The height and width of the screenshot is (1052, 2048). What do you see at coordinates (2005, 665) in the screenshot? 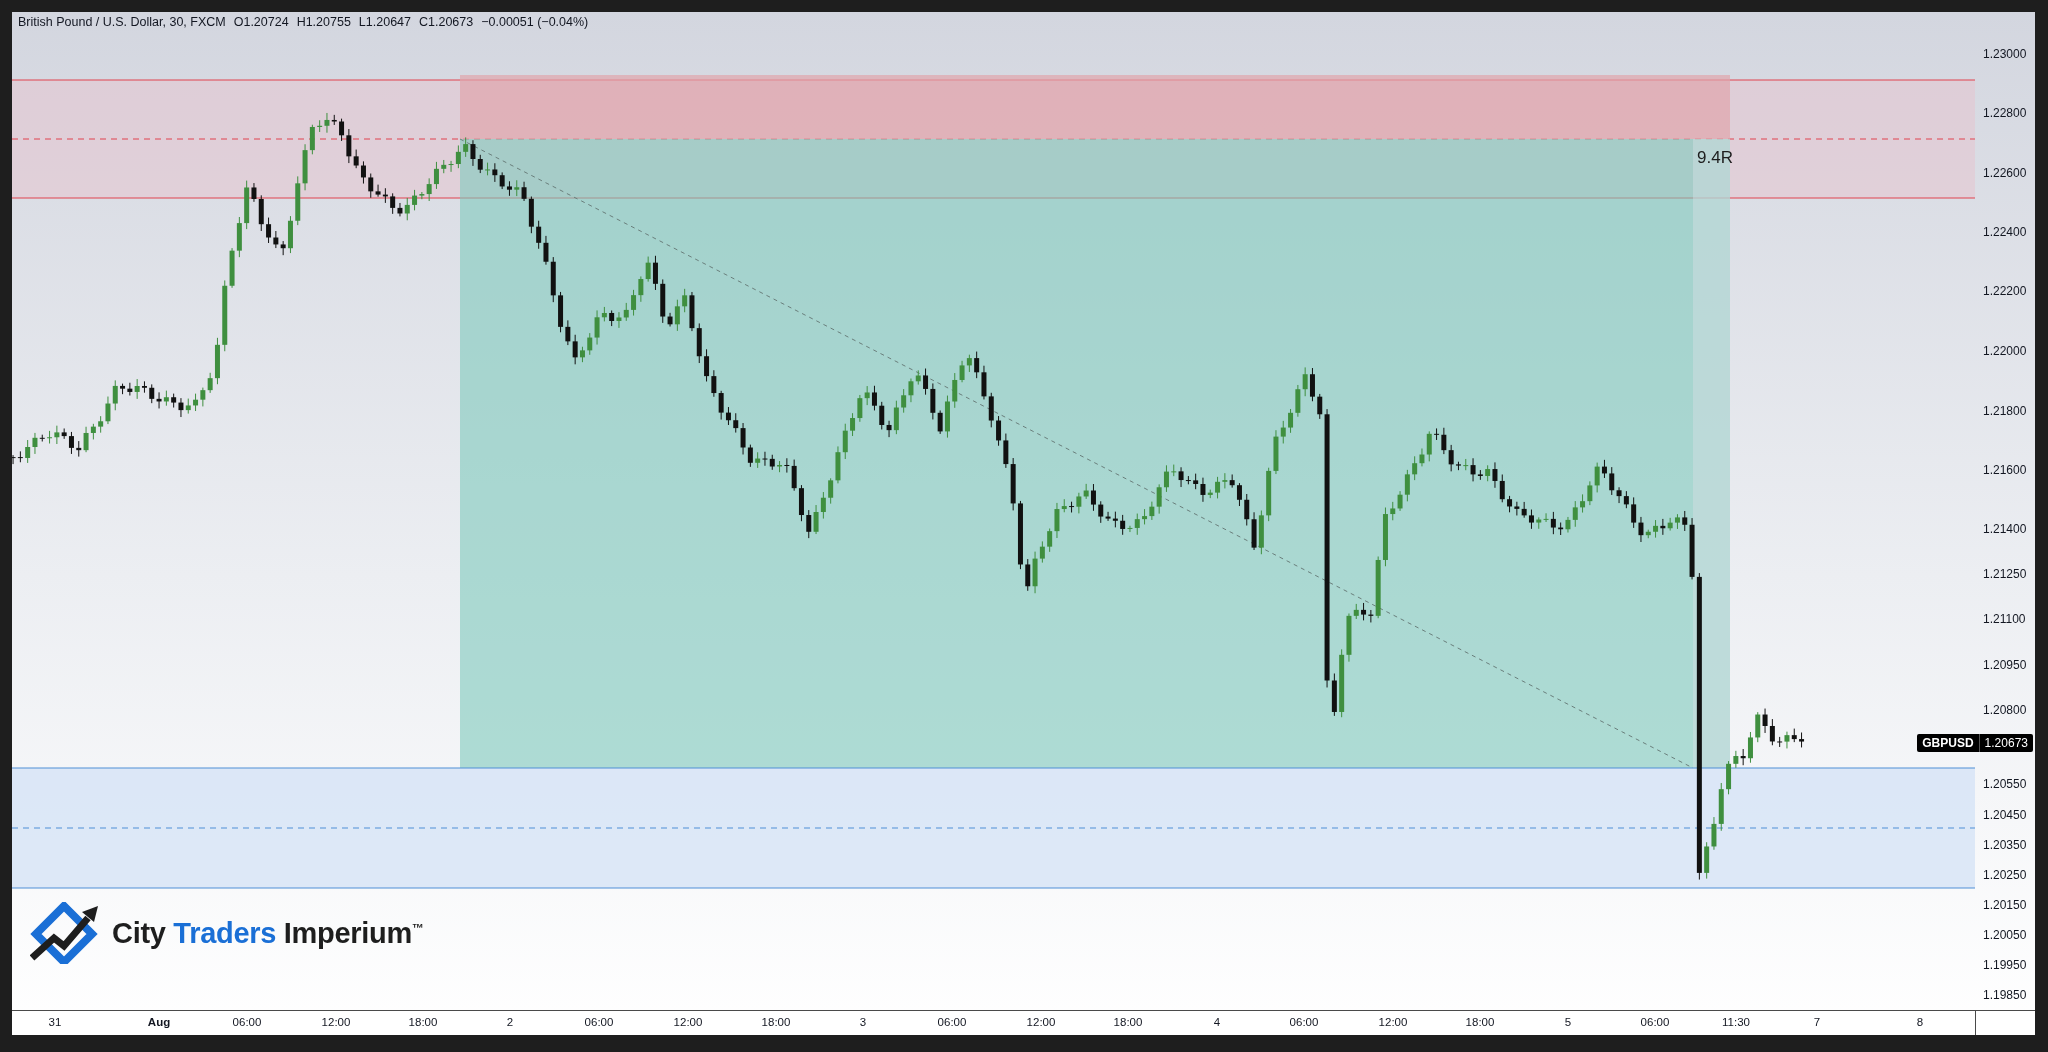
I see `price-tick: 1.20950` at bounding box center [2005, 665].